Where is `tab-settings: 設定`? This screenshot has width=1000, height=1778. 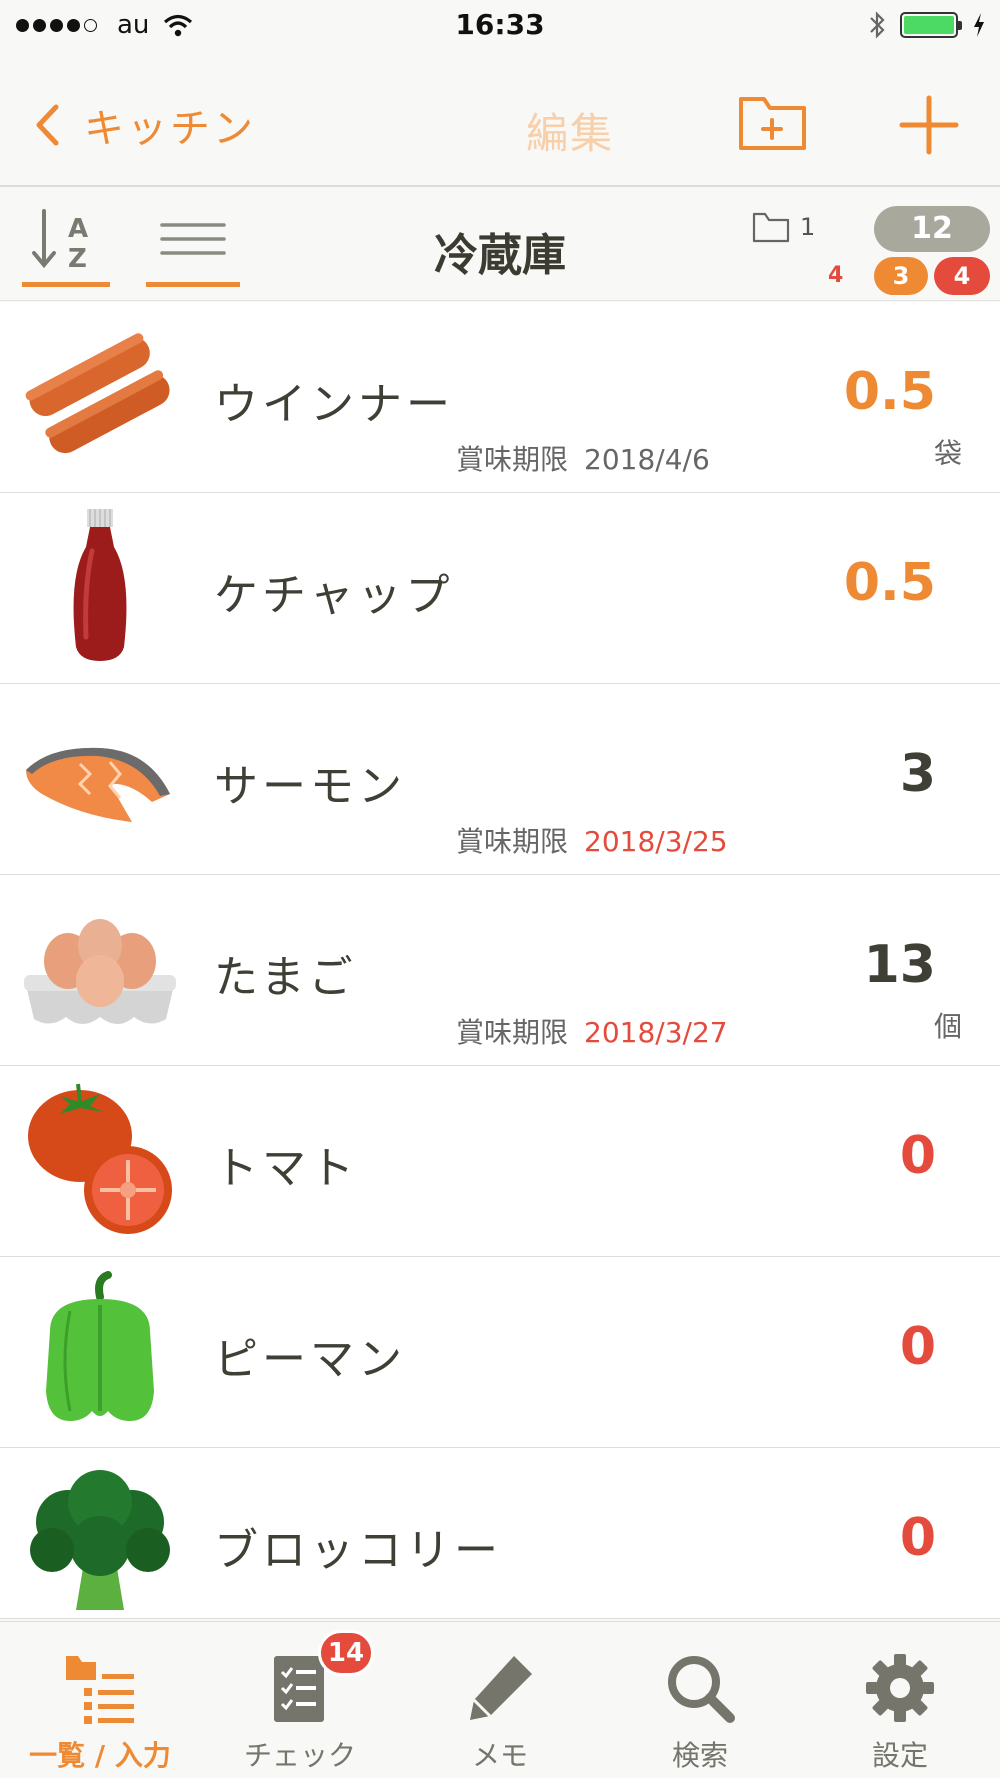
tab-settings: 設定 is located at coordinates (900, 1700).